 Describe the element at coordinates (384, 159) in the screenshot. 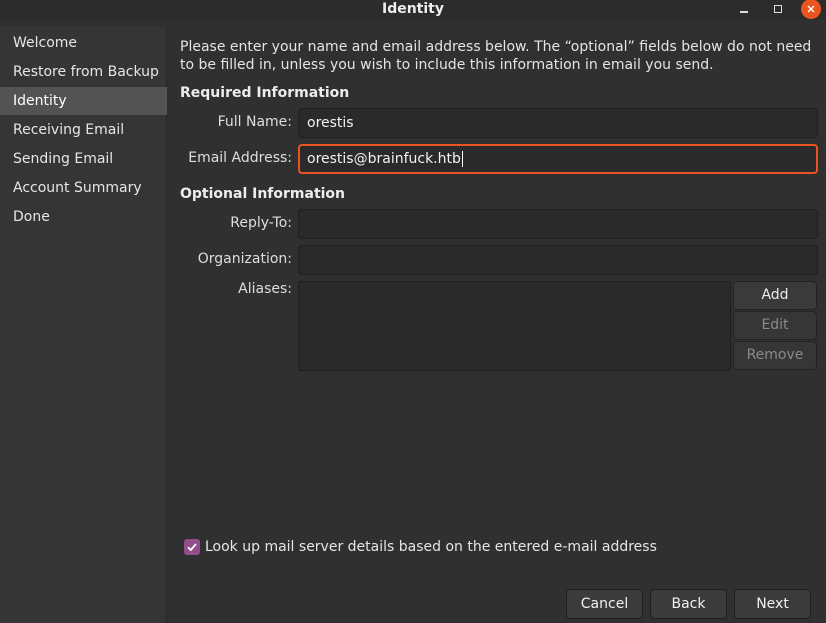

I see `email-address-value: orestis@brainfuck.htb` at that location.